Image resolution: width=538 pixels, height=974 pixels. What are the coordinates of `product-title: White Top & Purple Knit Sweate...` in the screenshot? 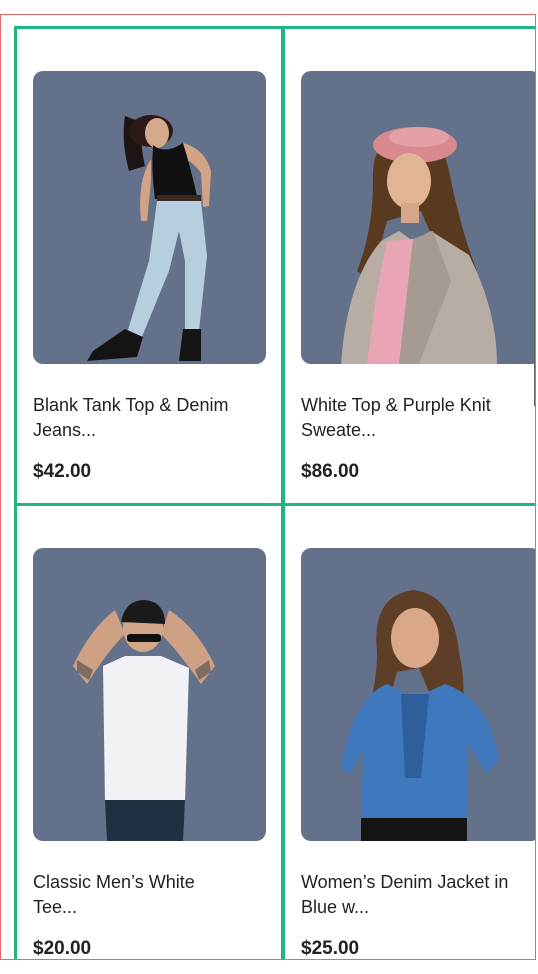 It's located at (416, 418).